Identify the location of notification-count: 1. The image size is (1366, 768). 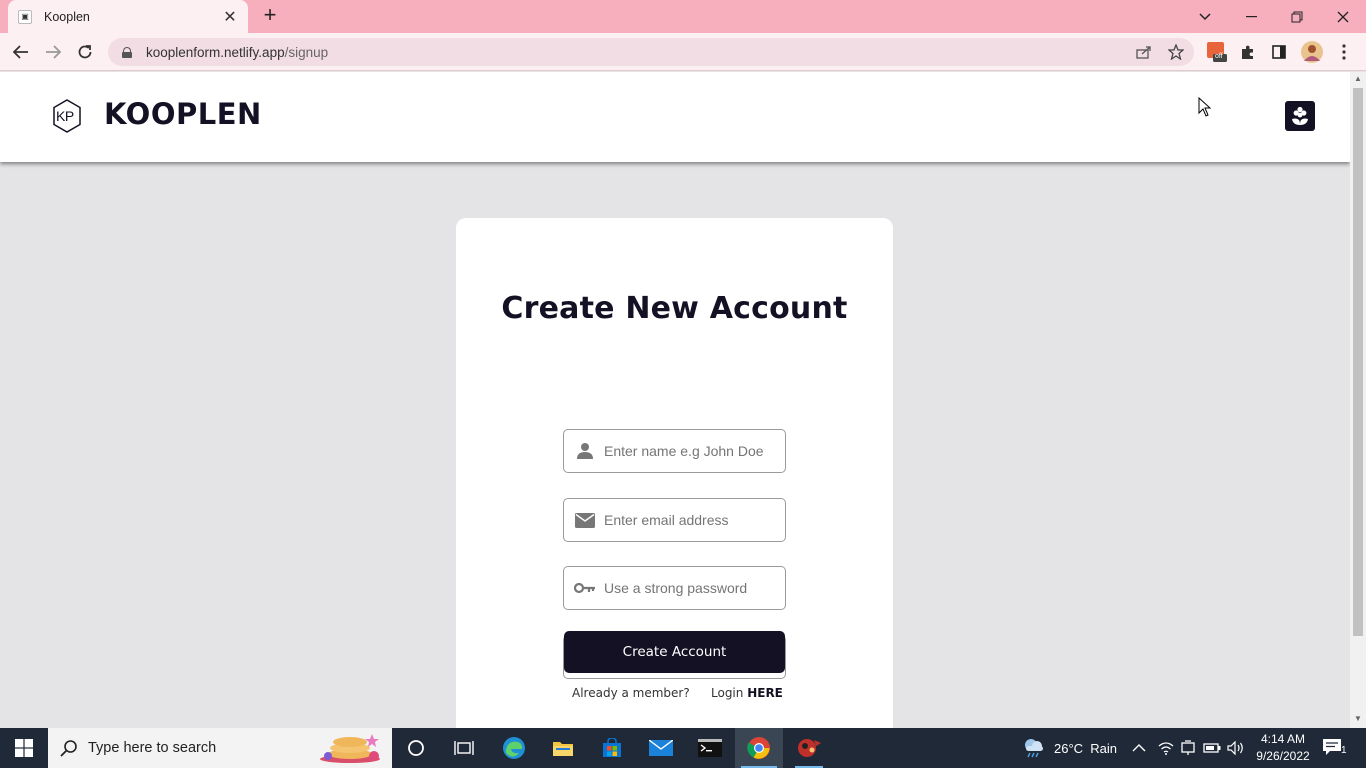
(1344, 750).